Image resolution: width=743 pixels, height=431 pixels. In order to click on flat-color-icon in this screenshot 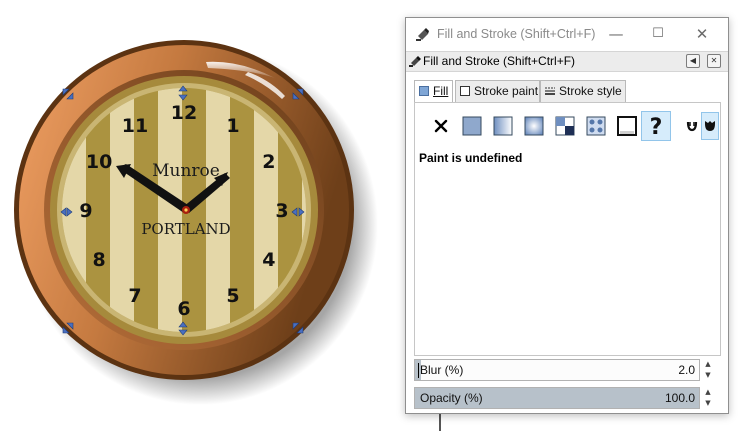, I will do `click(472, 126)`.